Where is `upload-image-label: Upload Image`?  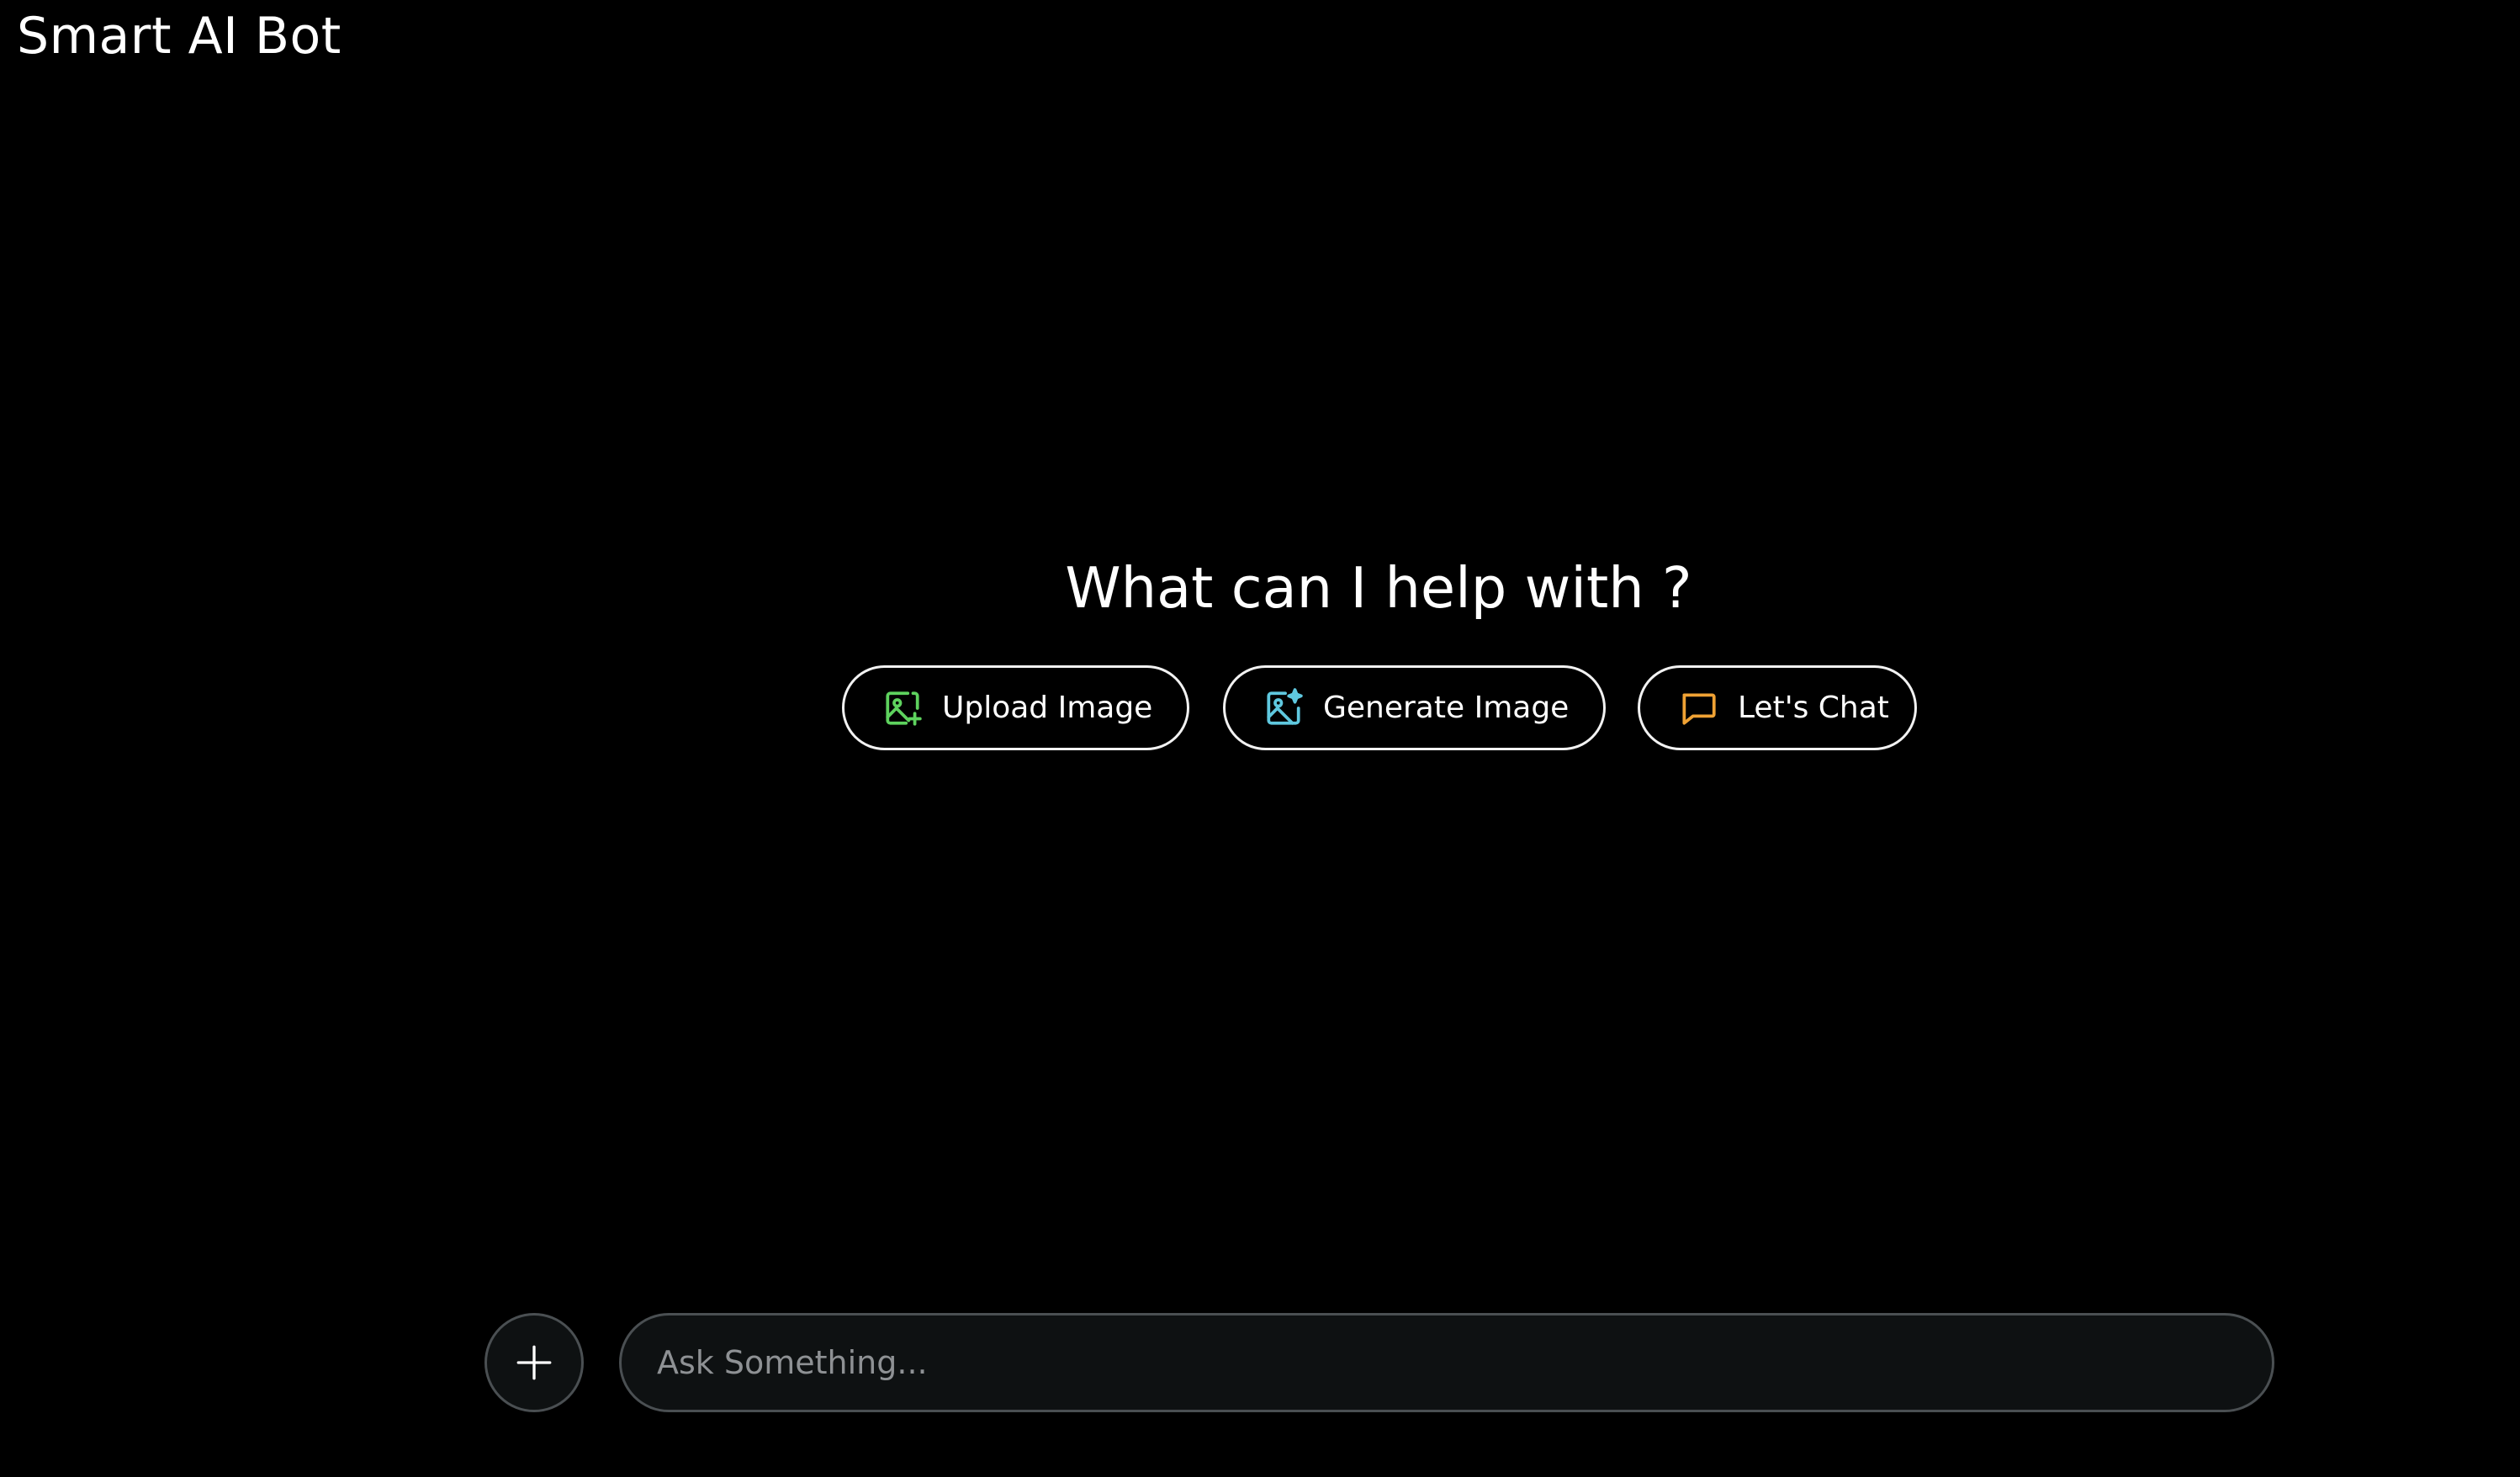 upload-image-label: Upload Image is located at coordinates (1047, 708).